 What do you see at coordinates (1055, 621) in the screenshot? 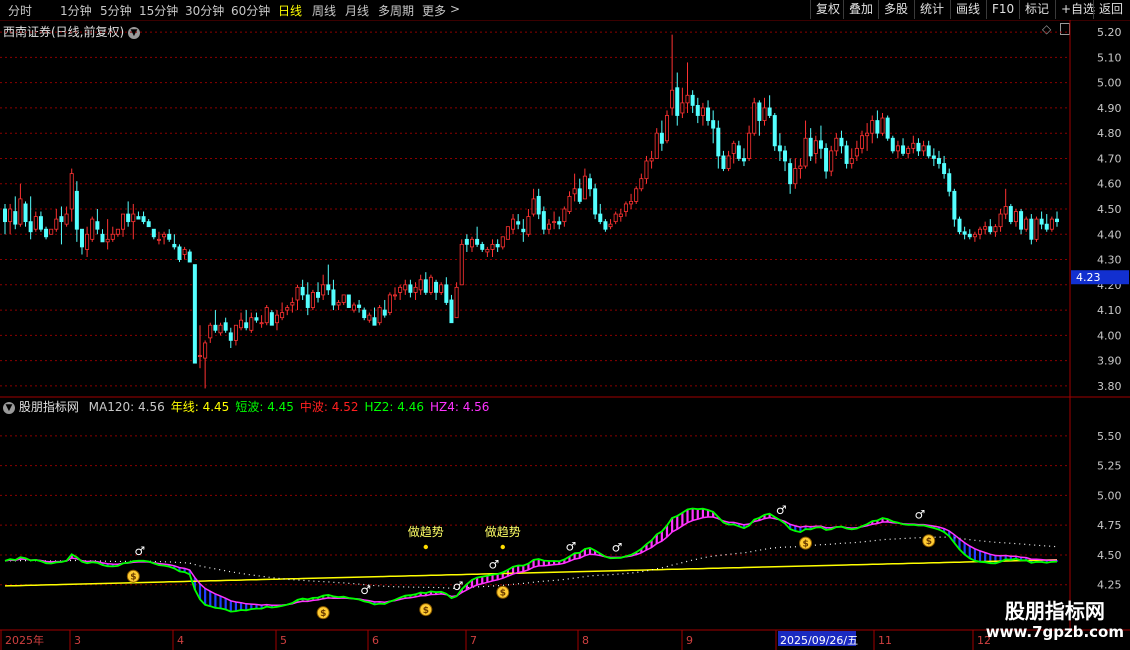
I see `watermark: 股朋指标网 www.7gpzb.com` at bounding box center [1055, 621].